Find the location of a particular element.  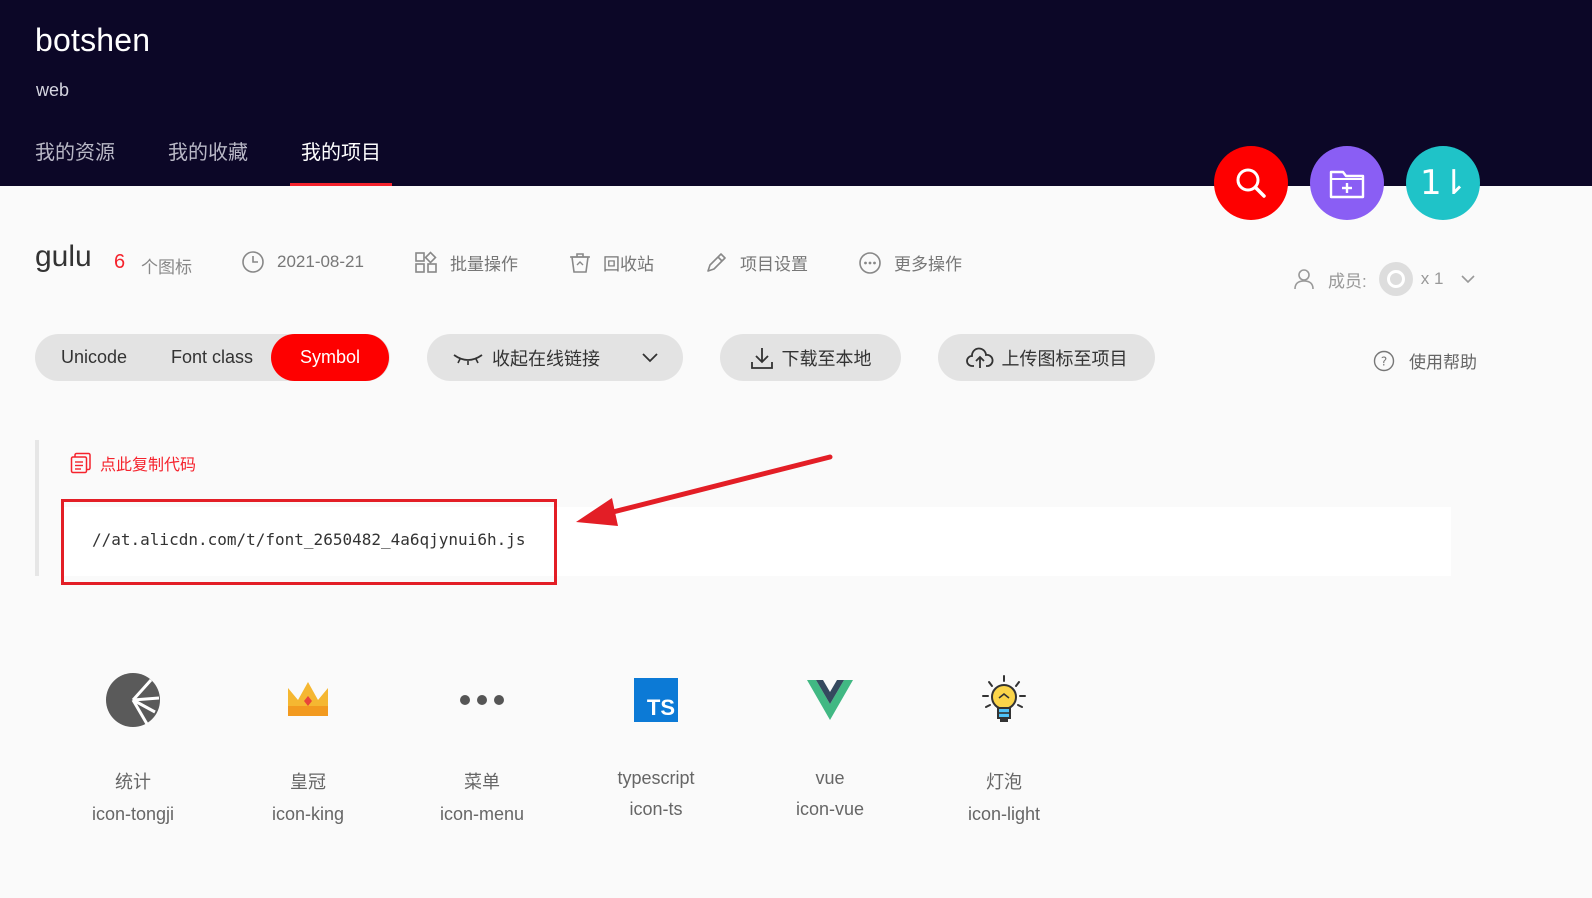

tab-font-class: Font class is located at coordinates (212, 357).